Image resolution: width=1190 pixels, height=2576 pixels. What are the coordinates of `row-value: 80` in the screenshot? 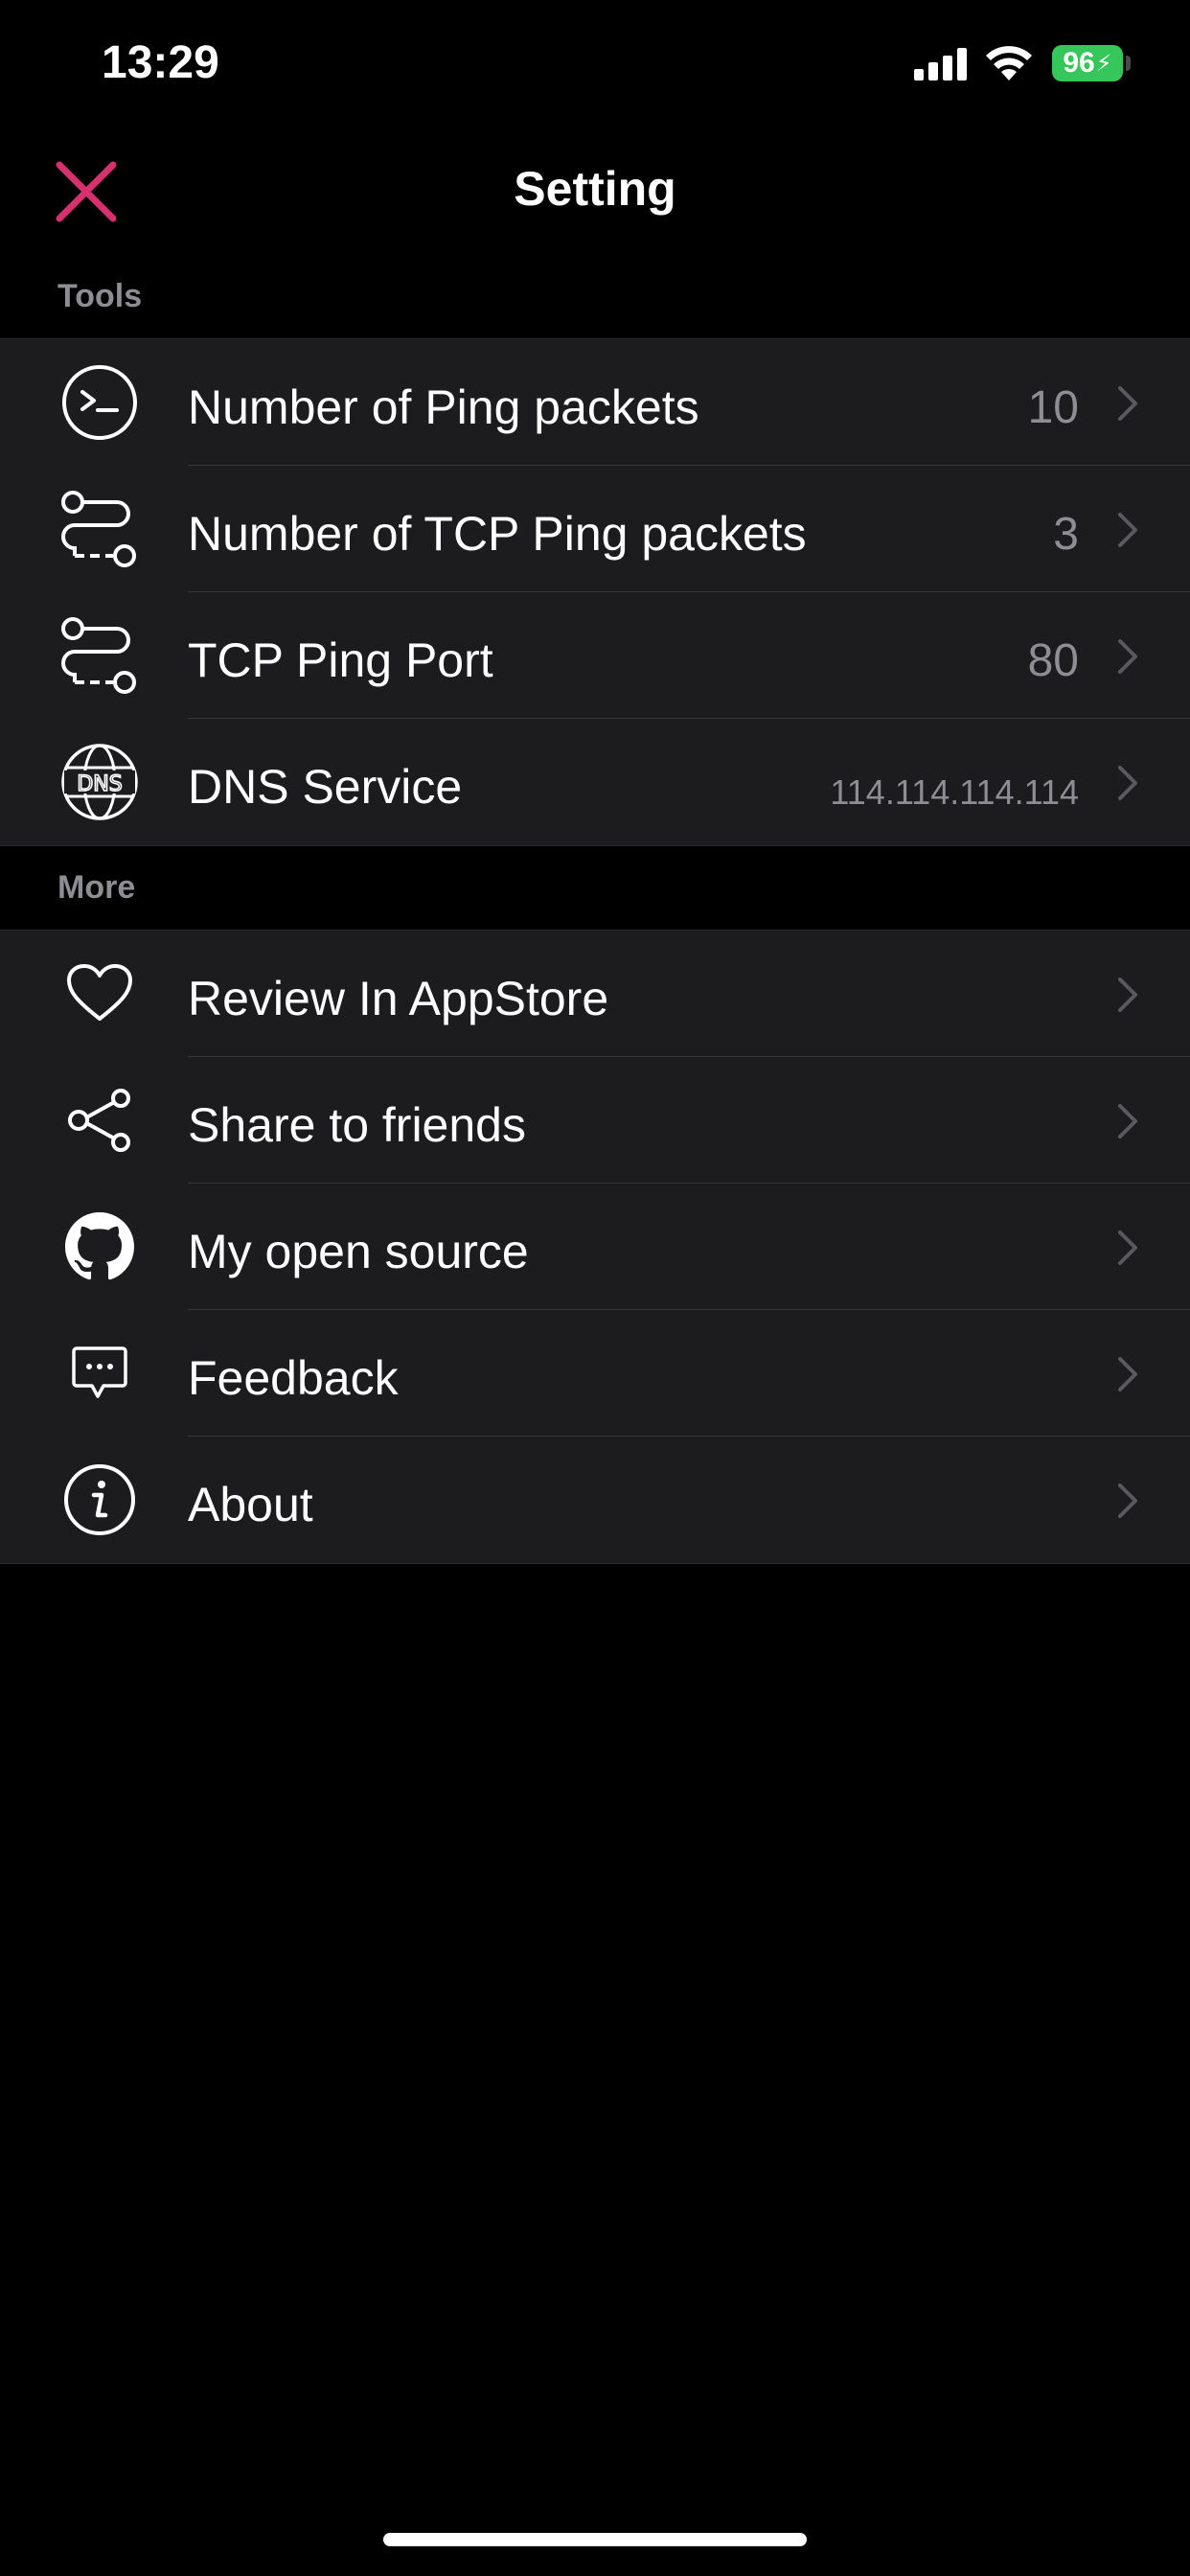 It's located at (1053, 660).